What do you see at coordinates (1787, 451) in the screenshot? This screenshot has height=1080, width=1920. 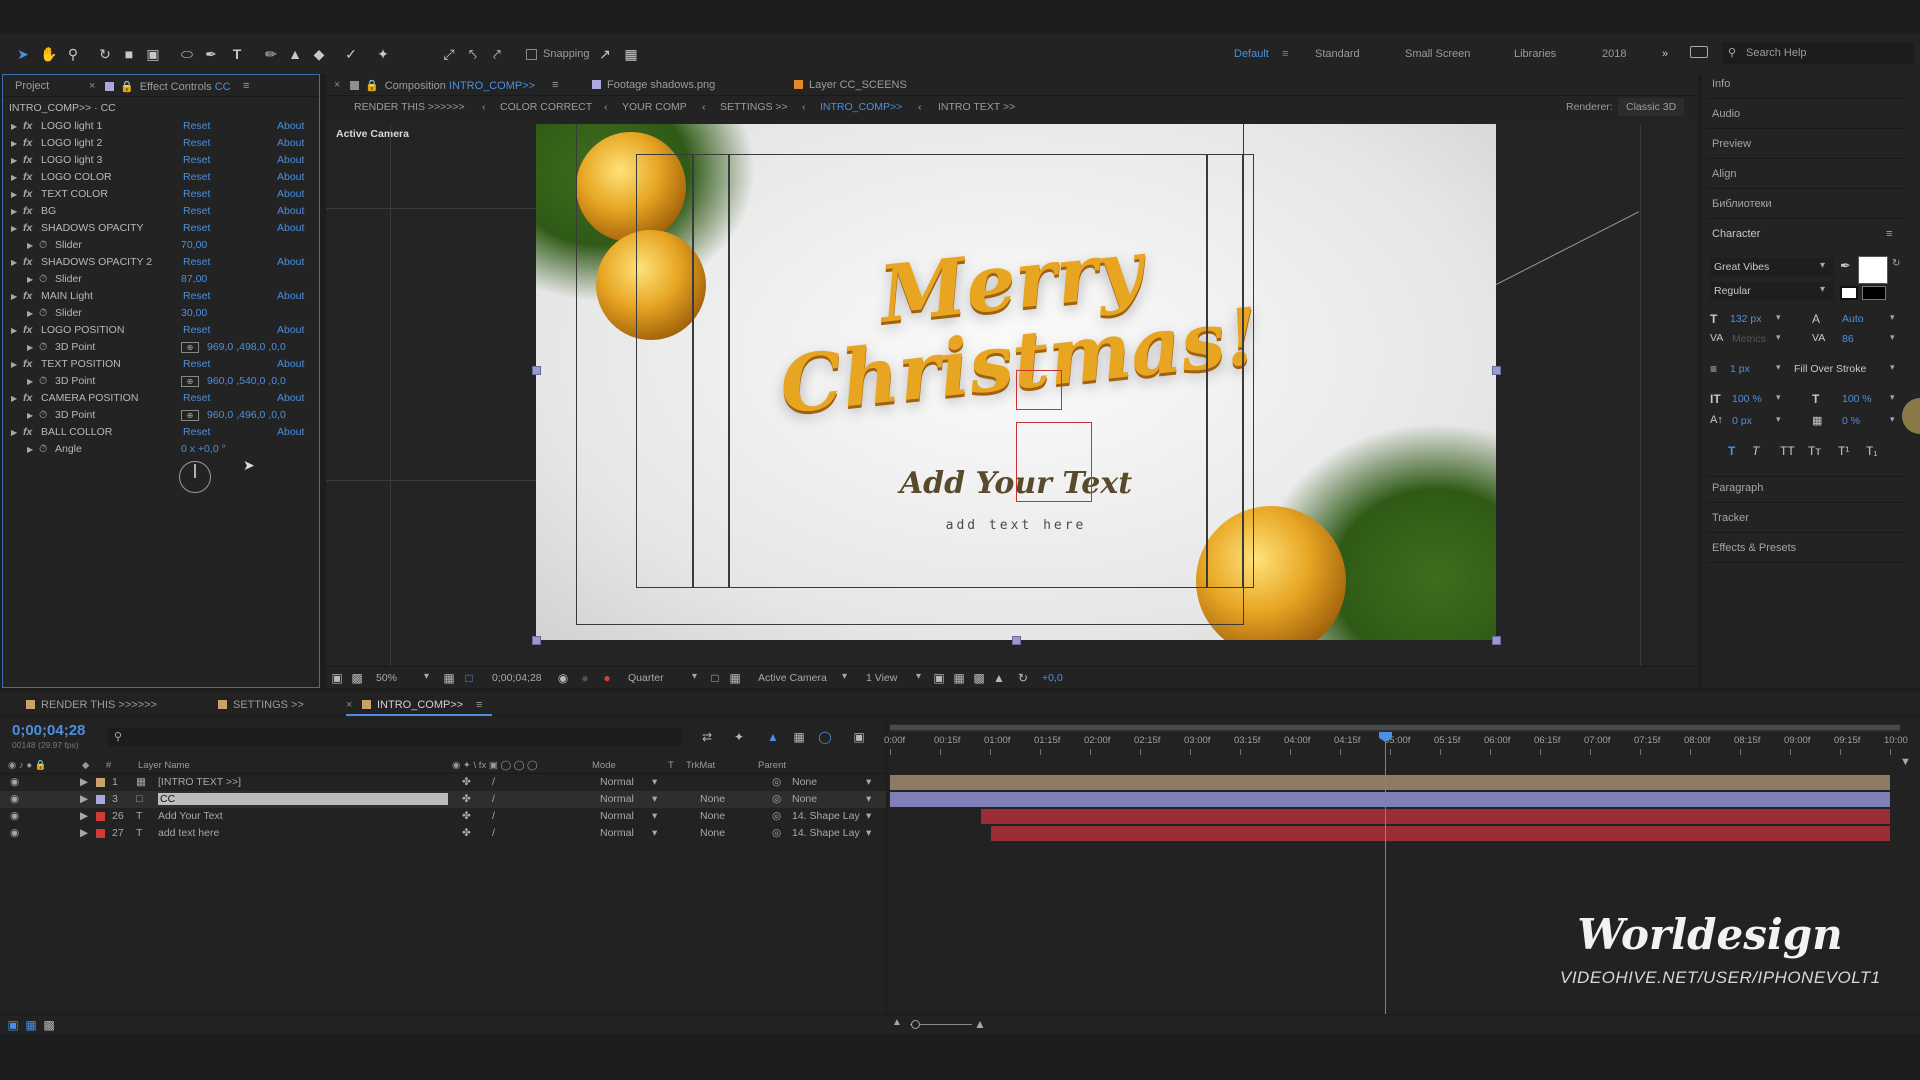 I see `all-caps-button: TT` at bounding box center [1787, 451].